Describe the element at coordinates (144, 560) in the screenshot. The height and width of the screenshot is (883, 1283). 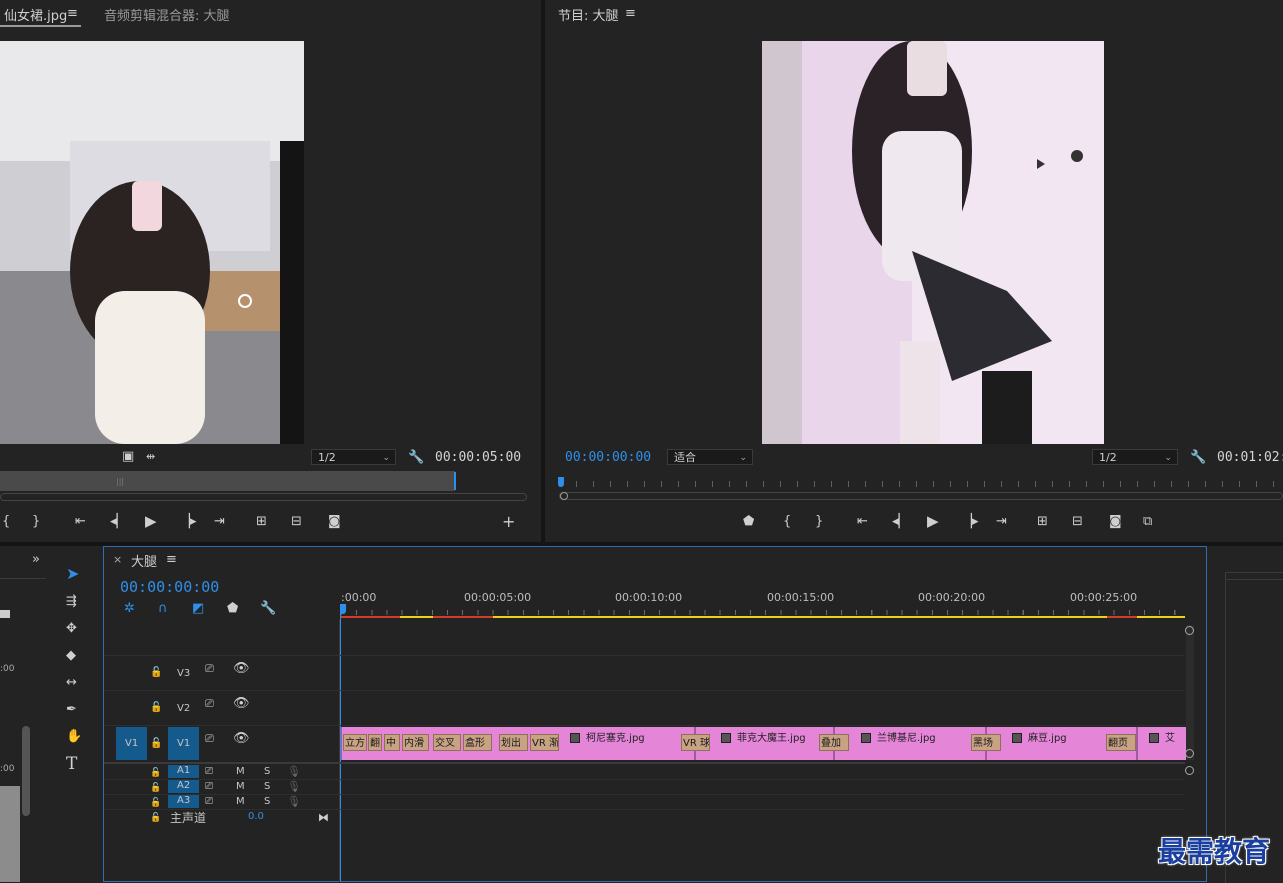
I see `timeline-name: 大腿` at that location.